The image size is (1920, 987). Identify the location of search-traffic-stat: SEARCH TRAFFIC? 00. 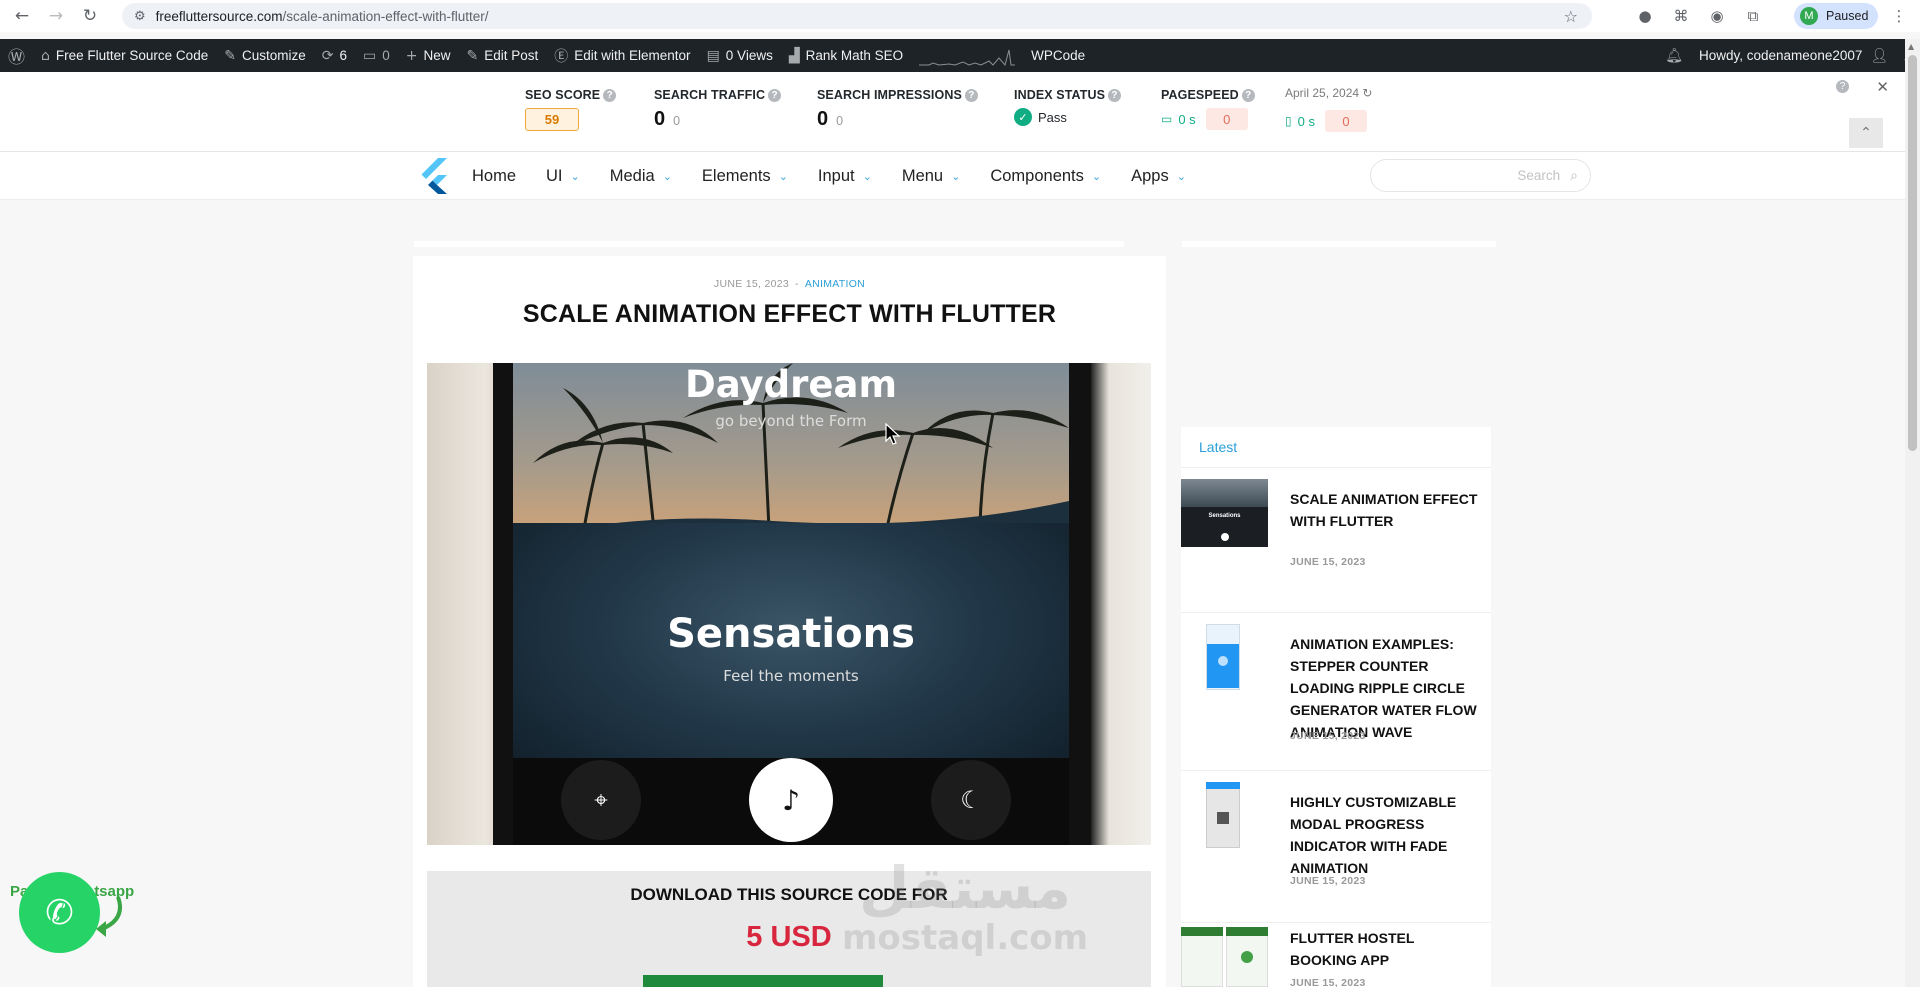
(718, 109).